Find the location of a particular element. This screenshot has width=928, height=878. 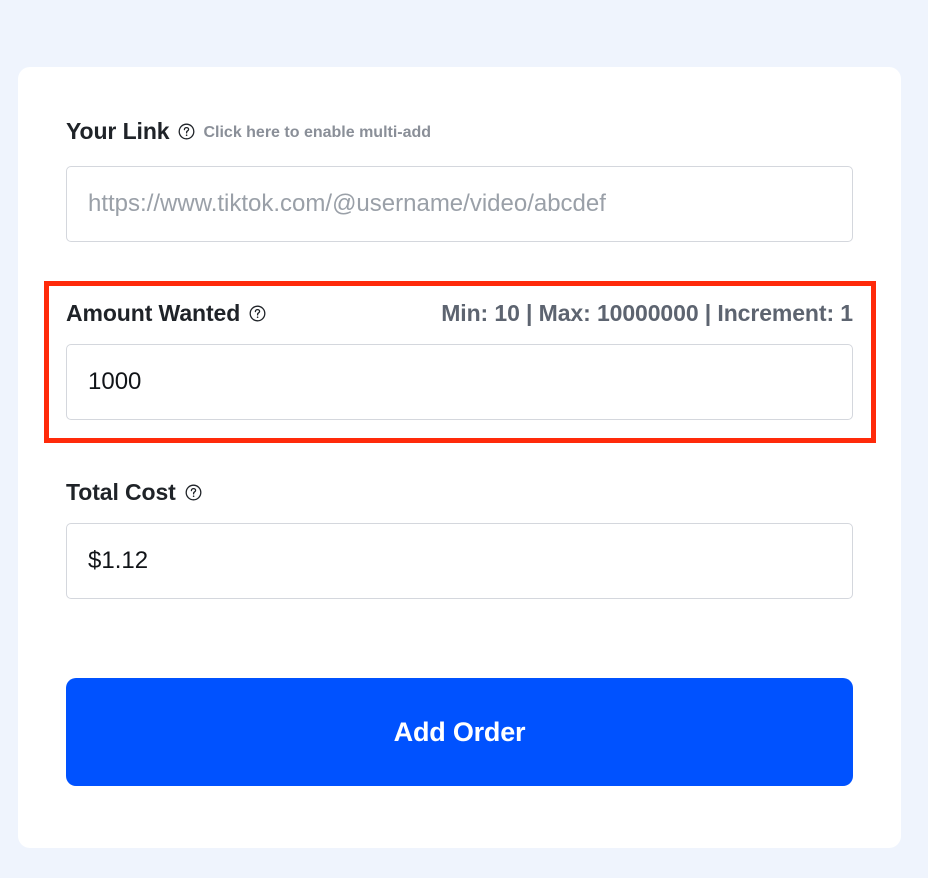

total-label: Total Cost is located at coordinates (121, 492).